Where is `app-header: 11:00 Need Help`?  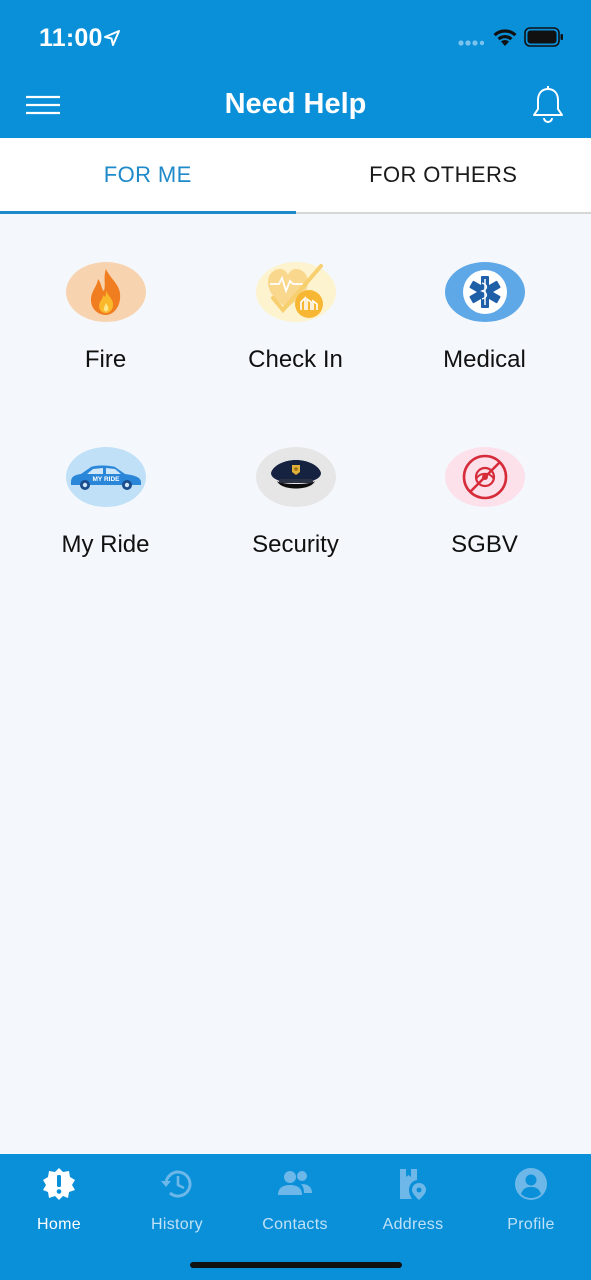
app-header: 11:00 Need Help is located at coordinates (295, 69).